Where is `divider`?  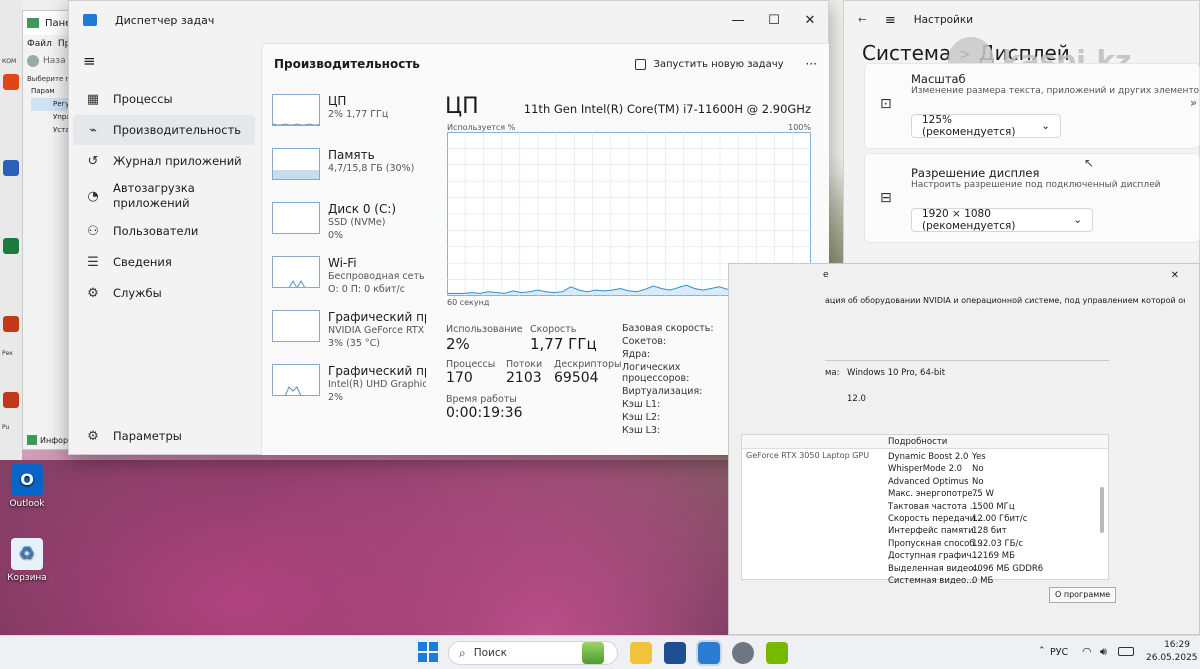 divider is located at coordinates (967, 360).